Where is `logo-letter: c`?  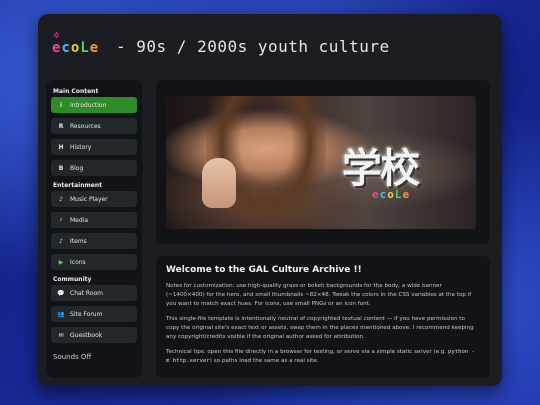 logo-letter: c is located at coordinates (66, 48).